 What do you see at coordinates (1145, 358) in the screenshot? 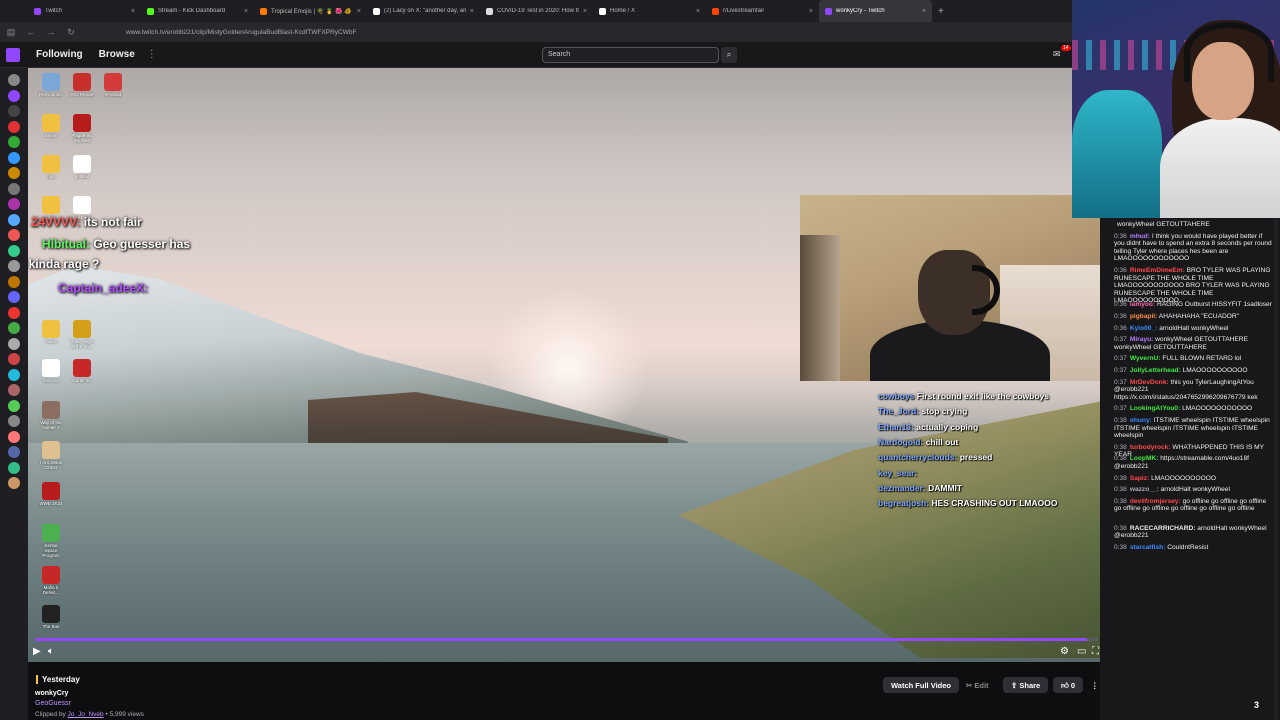
I see `chat-username: WyvernU:` at bounding box center [1145, 358].